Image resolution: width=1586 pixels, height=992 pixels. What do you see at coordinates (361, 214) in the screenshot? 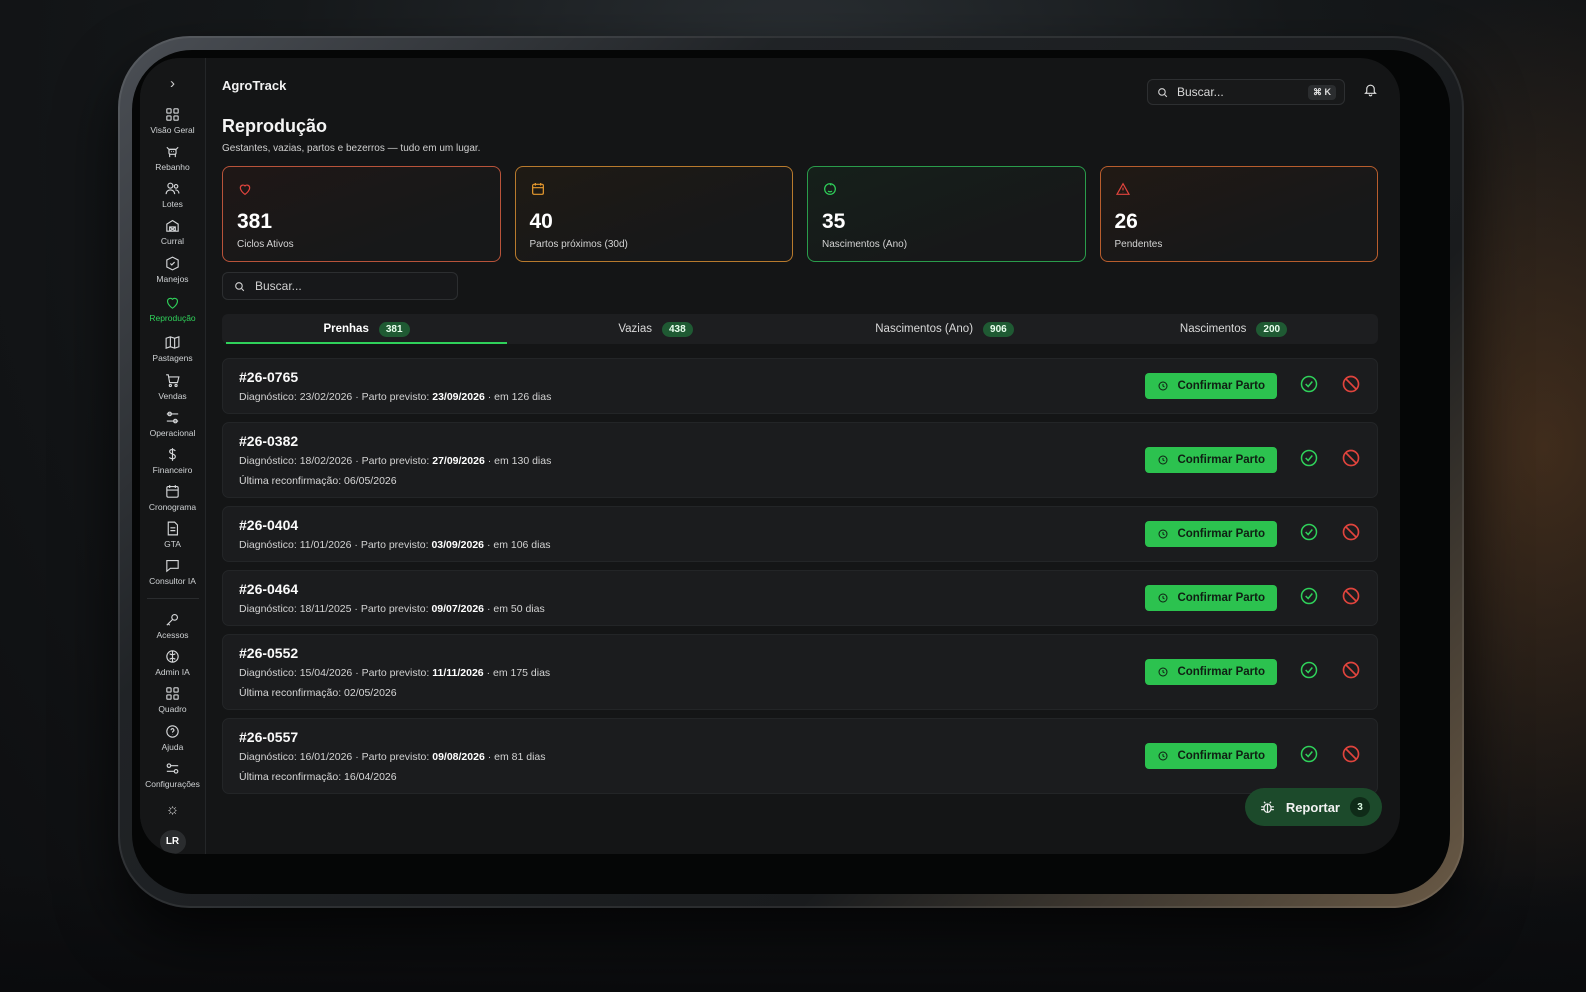
I see `stat-card-ciclos-ativos: 381 Ciclos Ativos` at bounding box center [361, 214].